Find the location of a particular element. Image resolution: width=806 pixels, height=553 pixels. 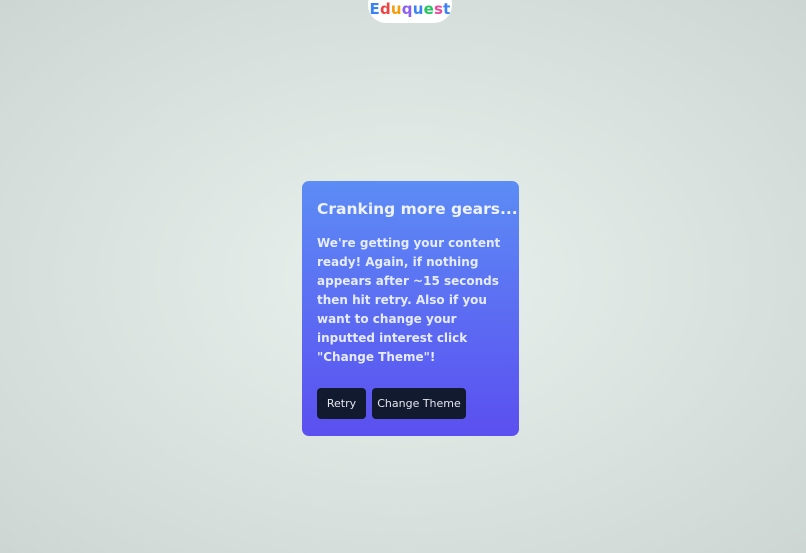

logo-letter: E is located at coordinates (374, 9).